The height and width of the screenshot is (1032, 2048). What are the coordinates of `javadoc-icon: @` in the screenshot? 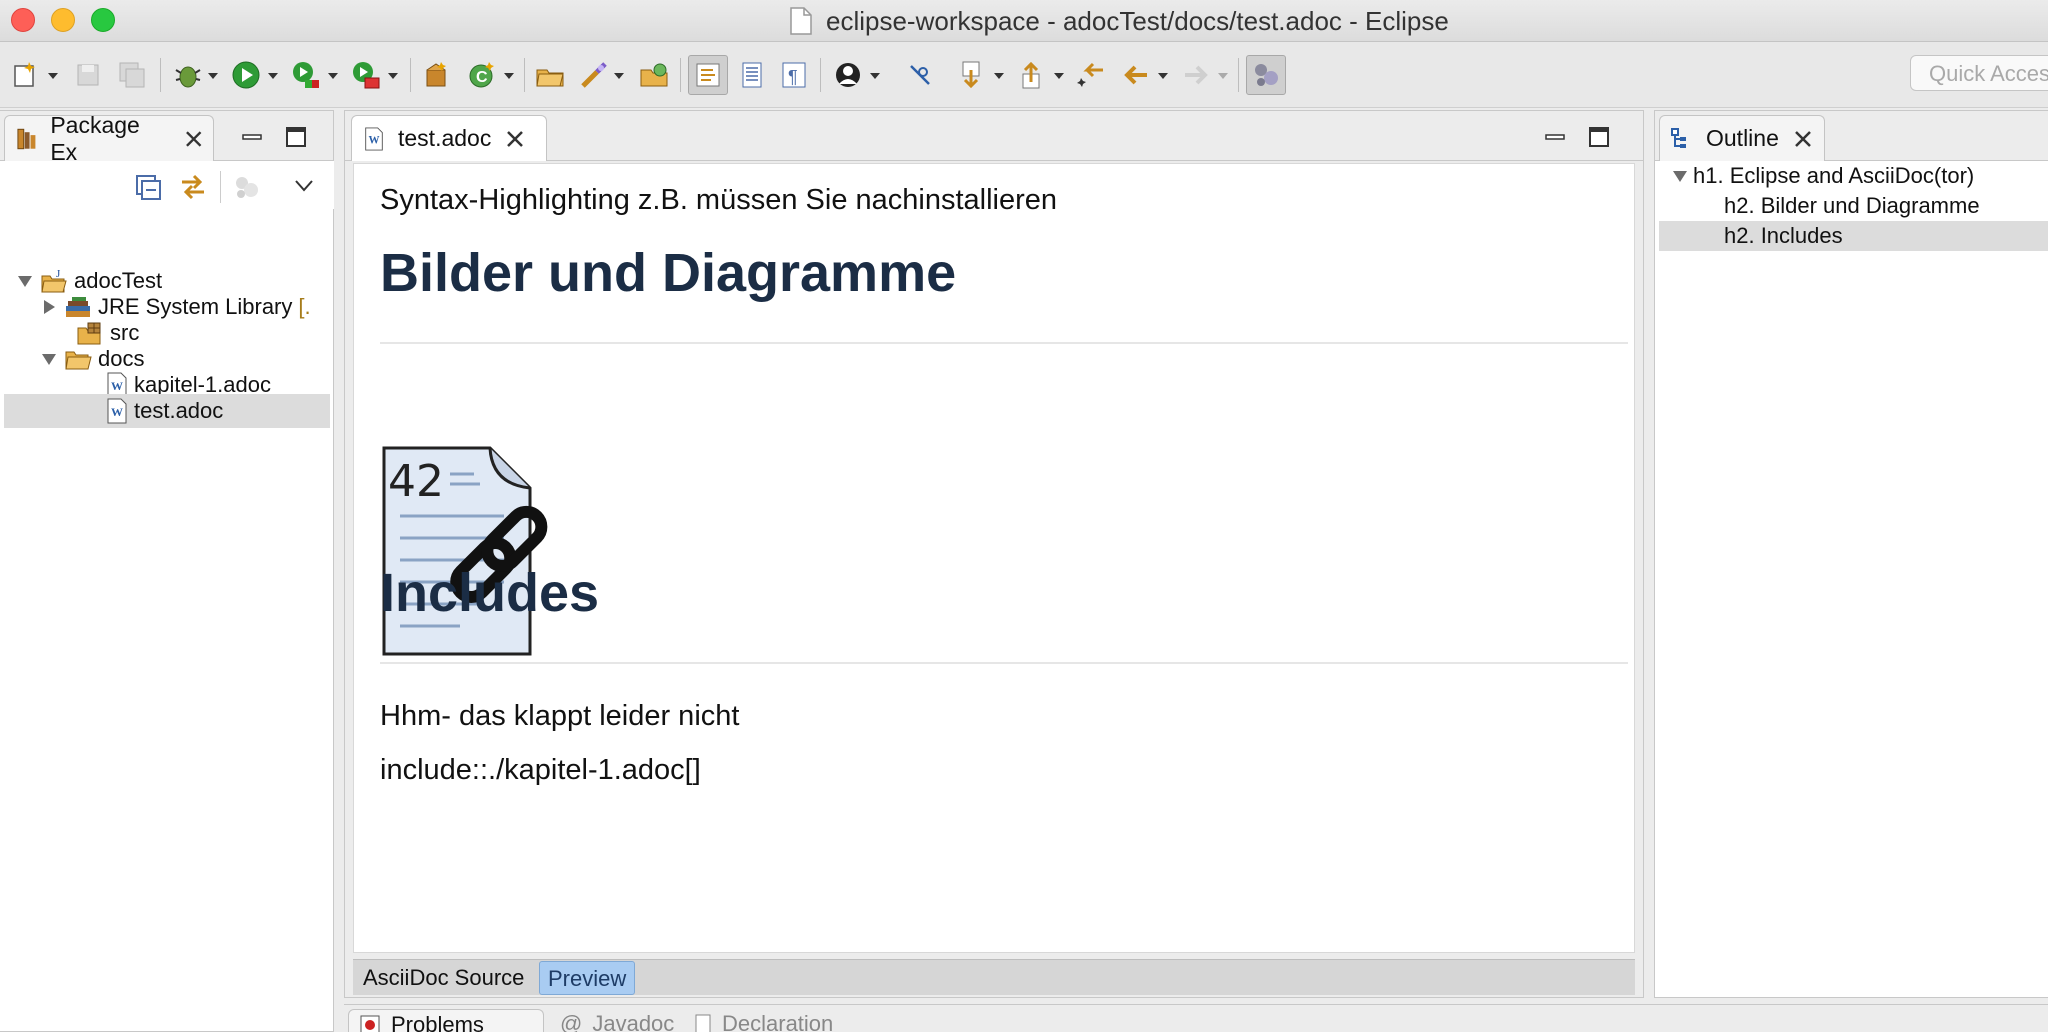 It's located at (571, 1021).